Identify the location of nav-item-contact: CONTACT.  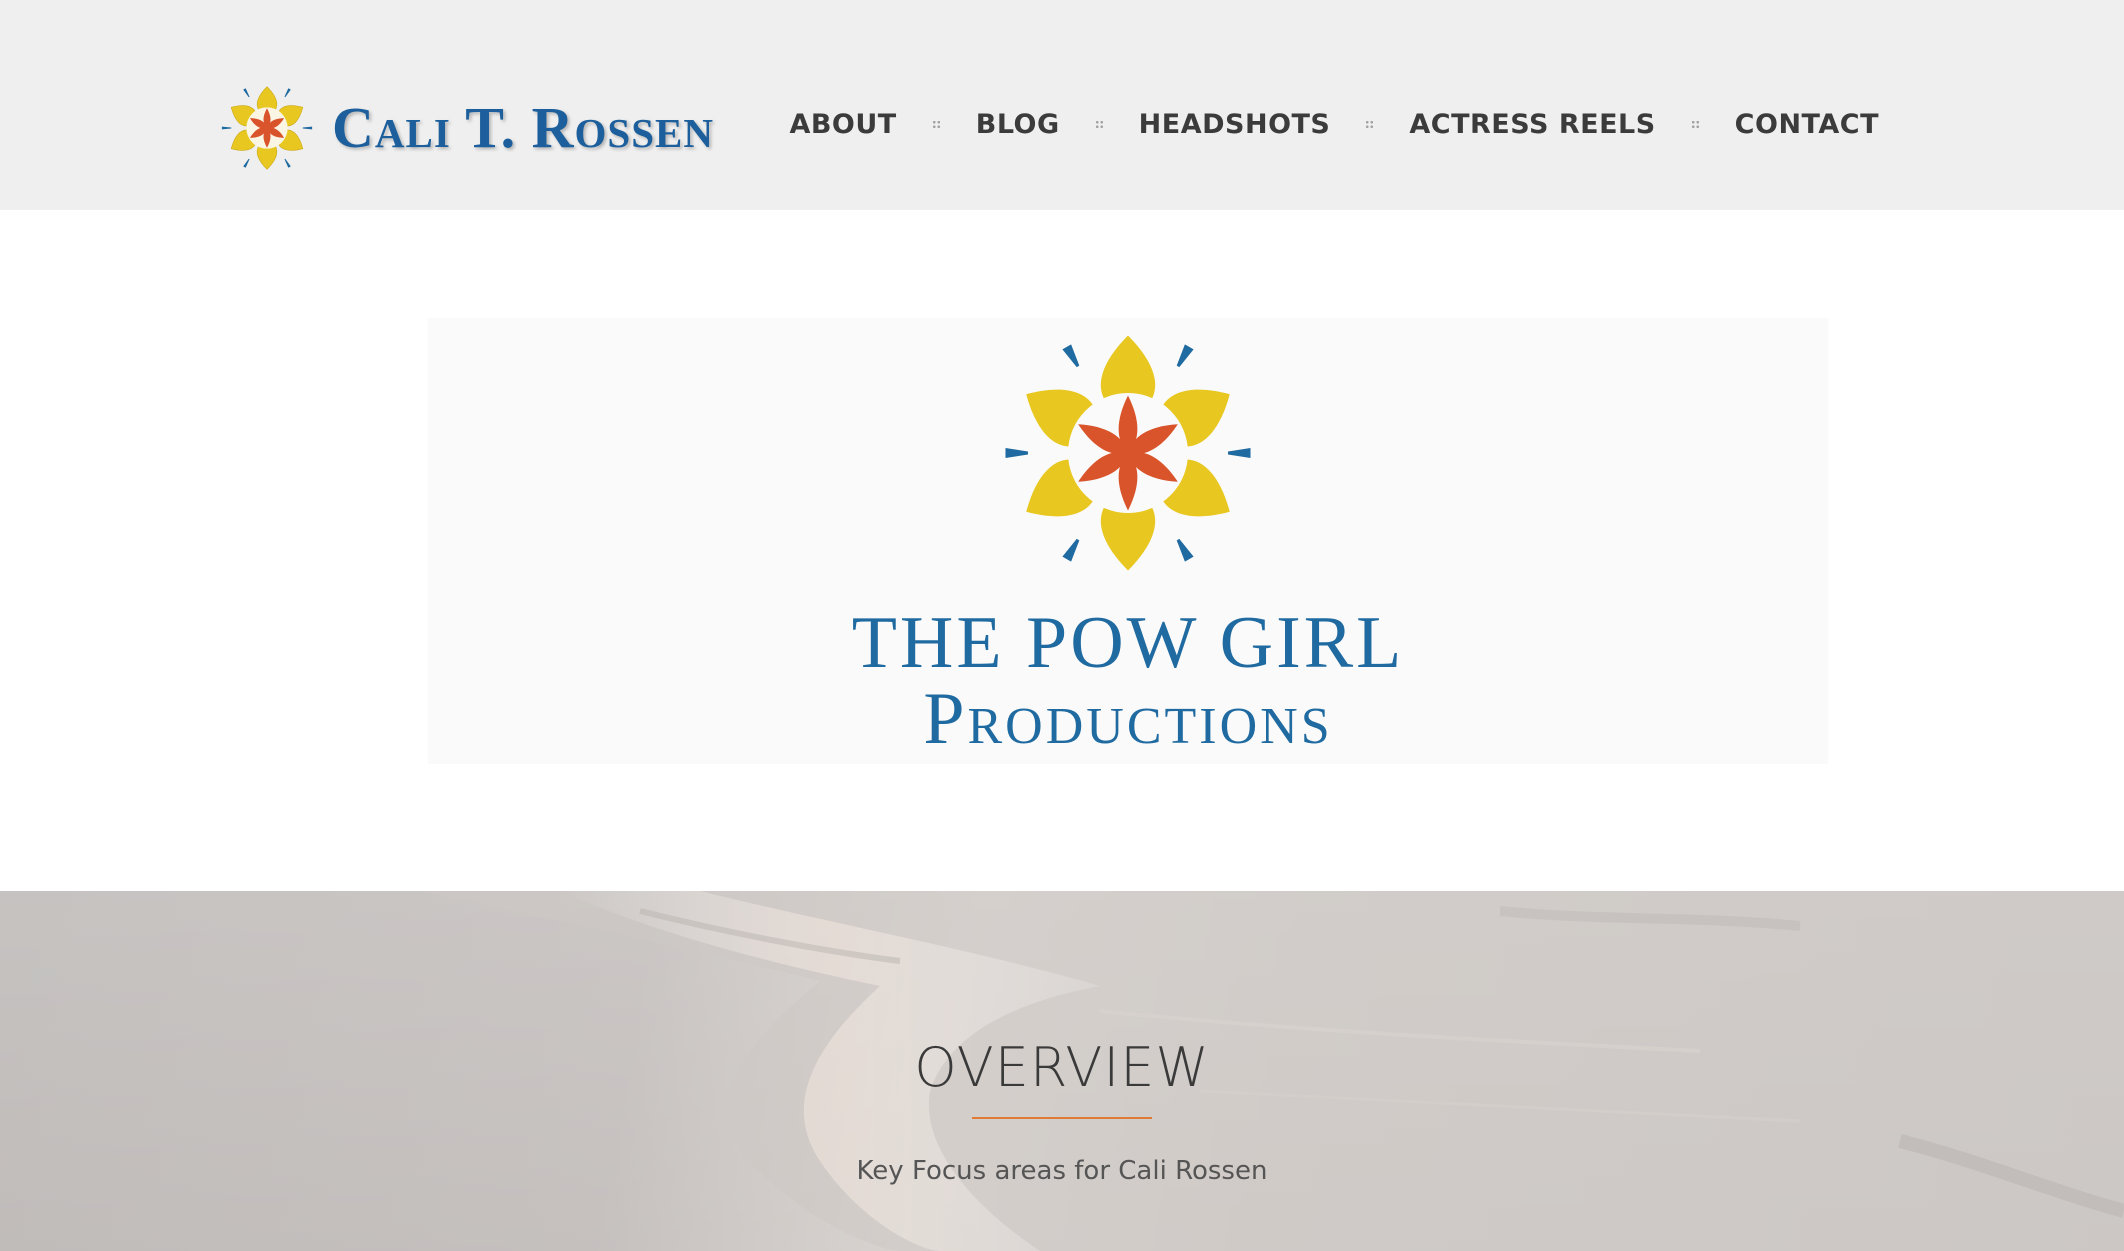
(1807, 124).